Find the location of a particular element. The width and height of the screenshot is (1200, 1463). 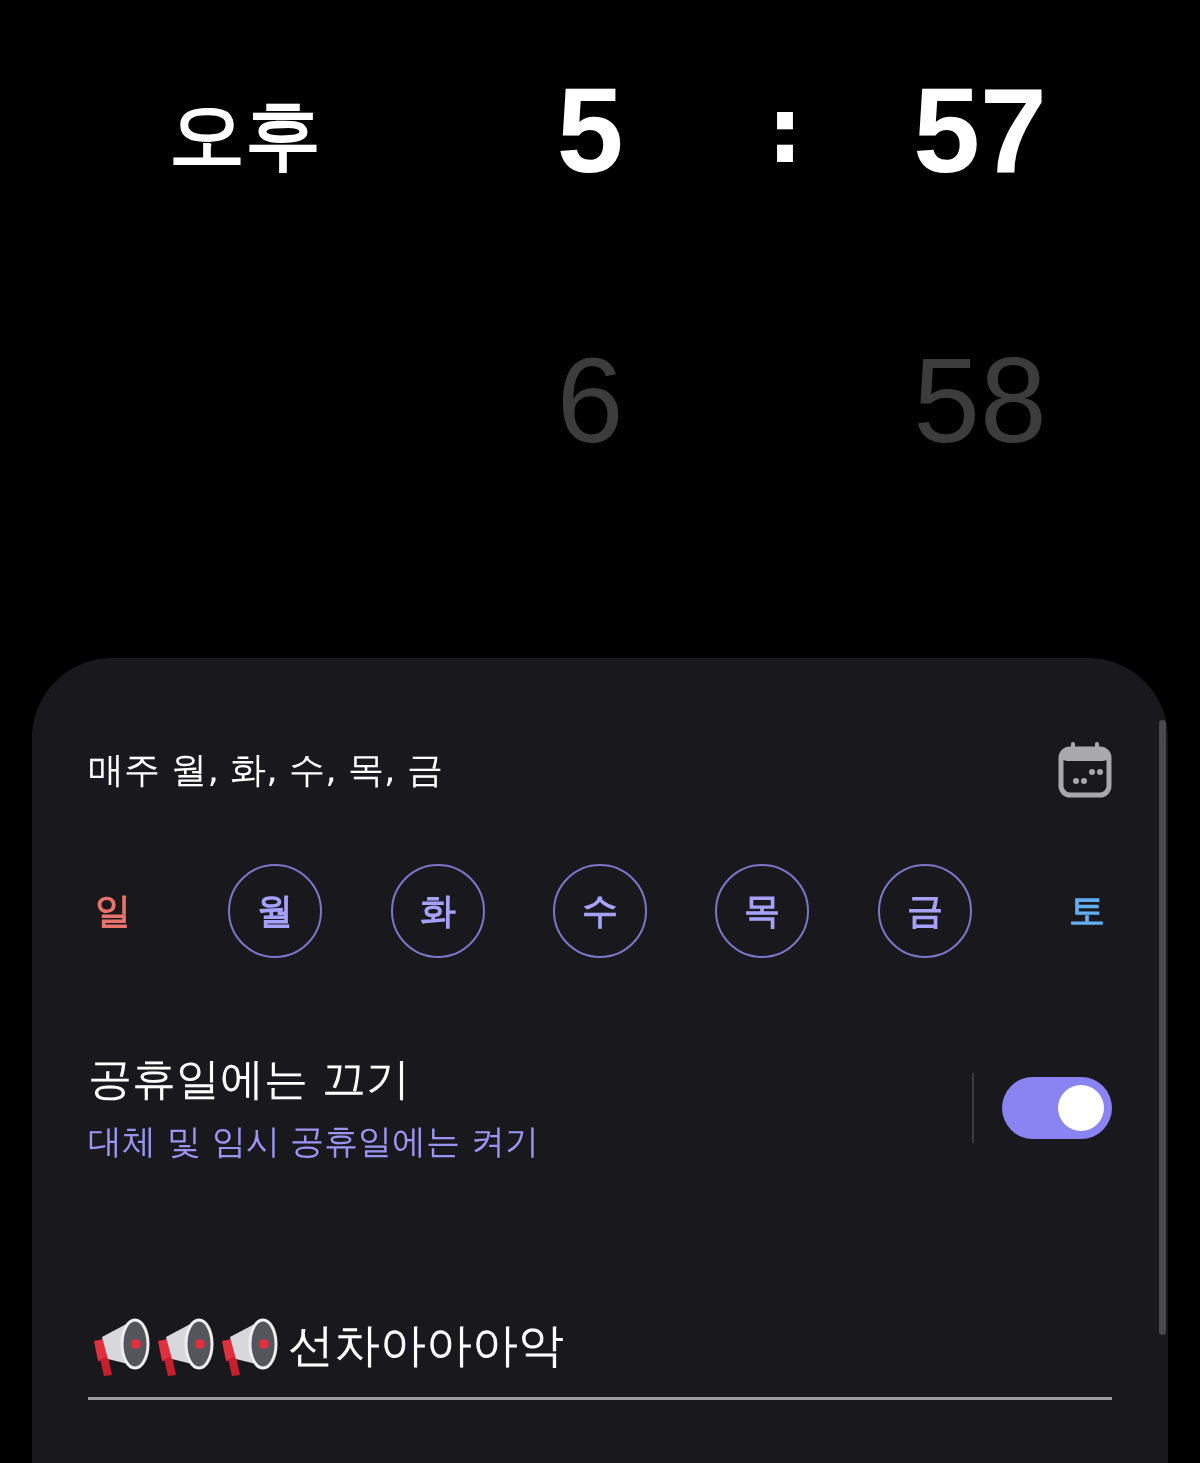

day-button: 목 is located at coordinates (762, 911).